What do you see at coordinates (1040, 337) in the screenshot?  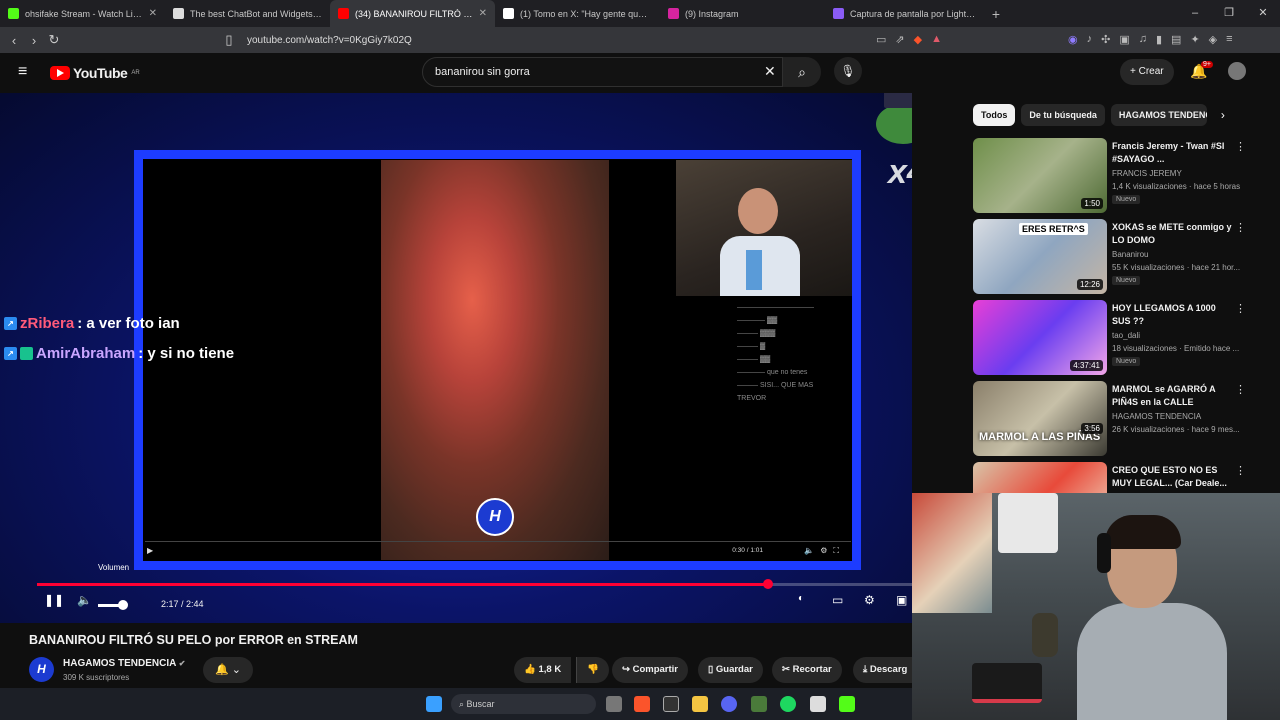 I see `video-thumbnail: 4:37:41` at bounding box center [1040, 337].